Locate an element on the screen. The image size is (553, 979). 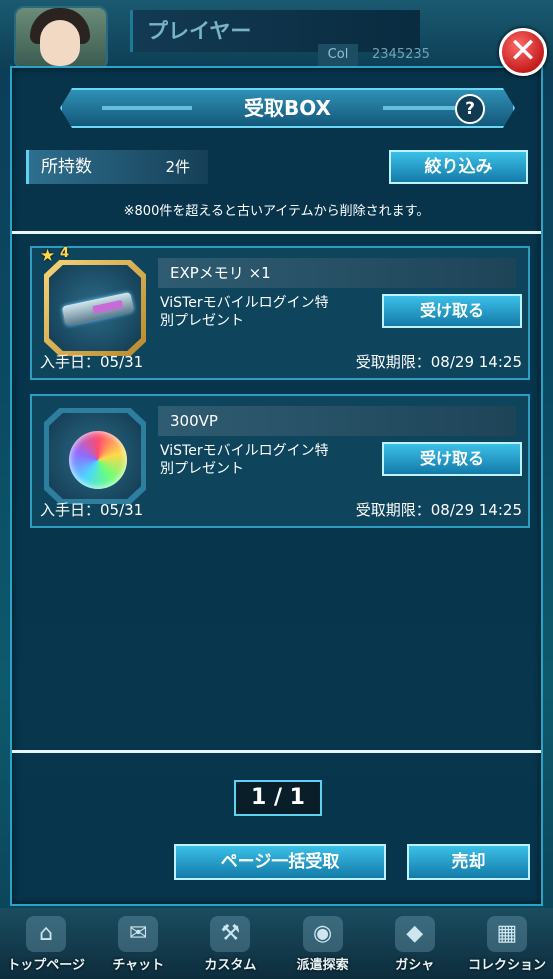
divider-bottom is located at coordinates (276, 751).